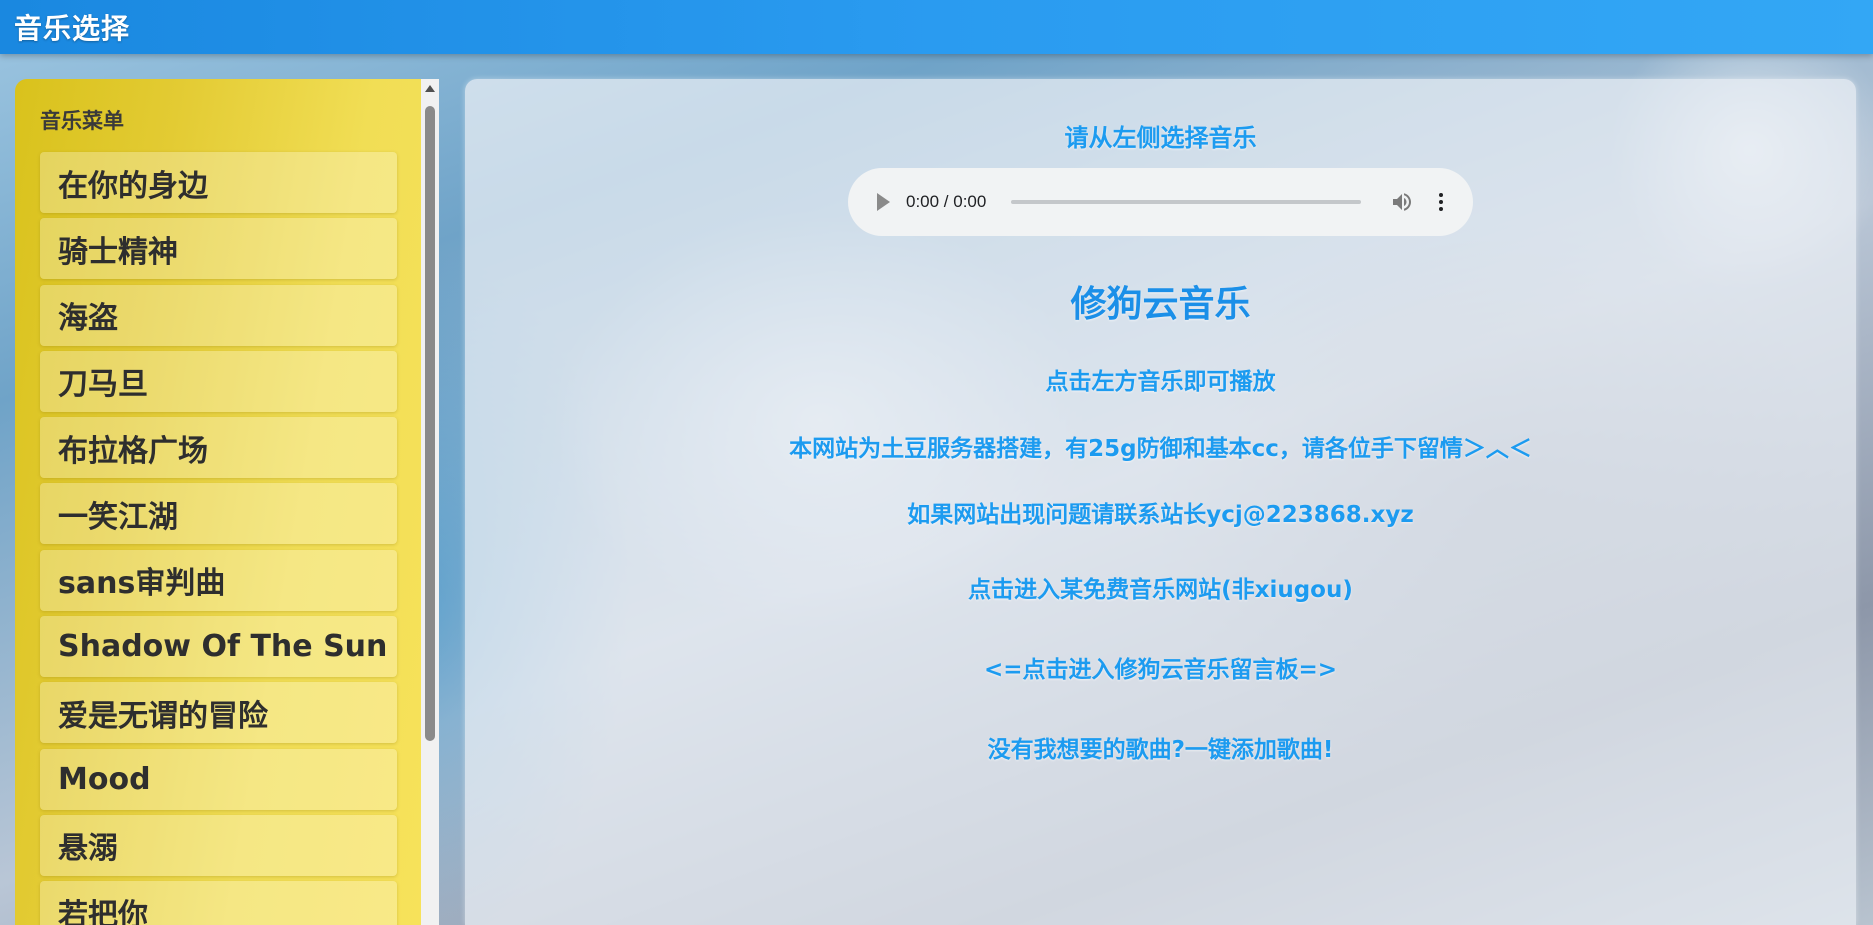  What do you see at coordinates (1186, 202) in the screenshot?
I see `progress-track` at bounding box center [1186, 202].